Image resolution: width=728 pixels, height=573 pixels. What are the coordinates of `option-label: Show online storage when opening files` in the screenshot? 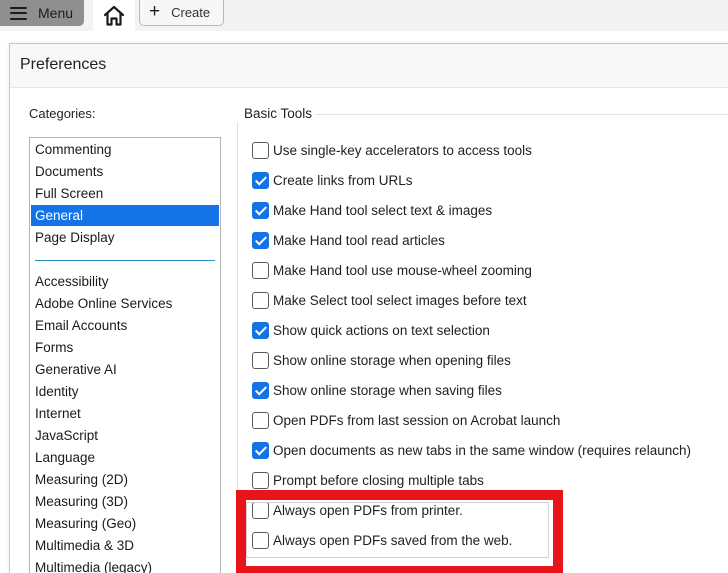 It's located at (392, 360).